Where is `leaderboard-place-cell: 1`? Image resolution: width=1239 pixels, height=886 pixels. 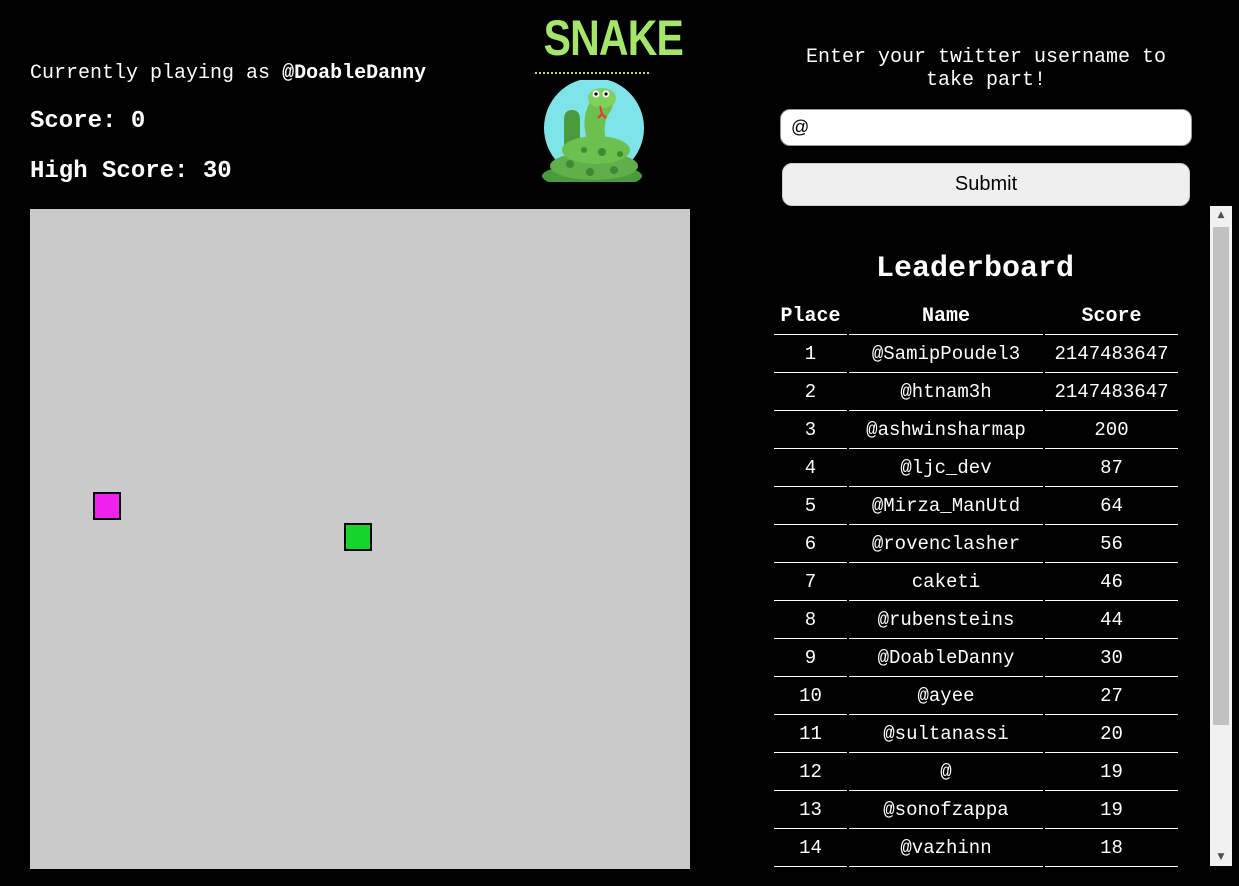
leaderboard-place-cell: 1 is located at coordinates (810, 354).